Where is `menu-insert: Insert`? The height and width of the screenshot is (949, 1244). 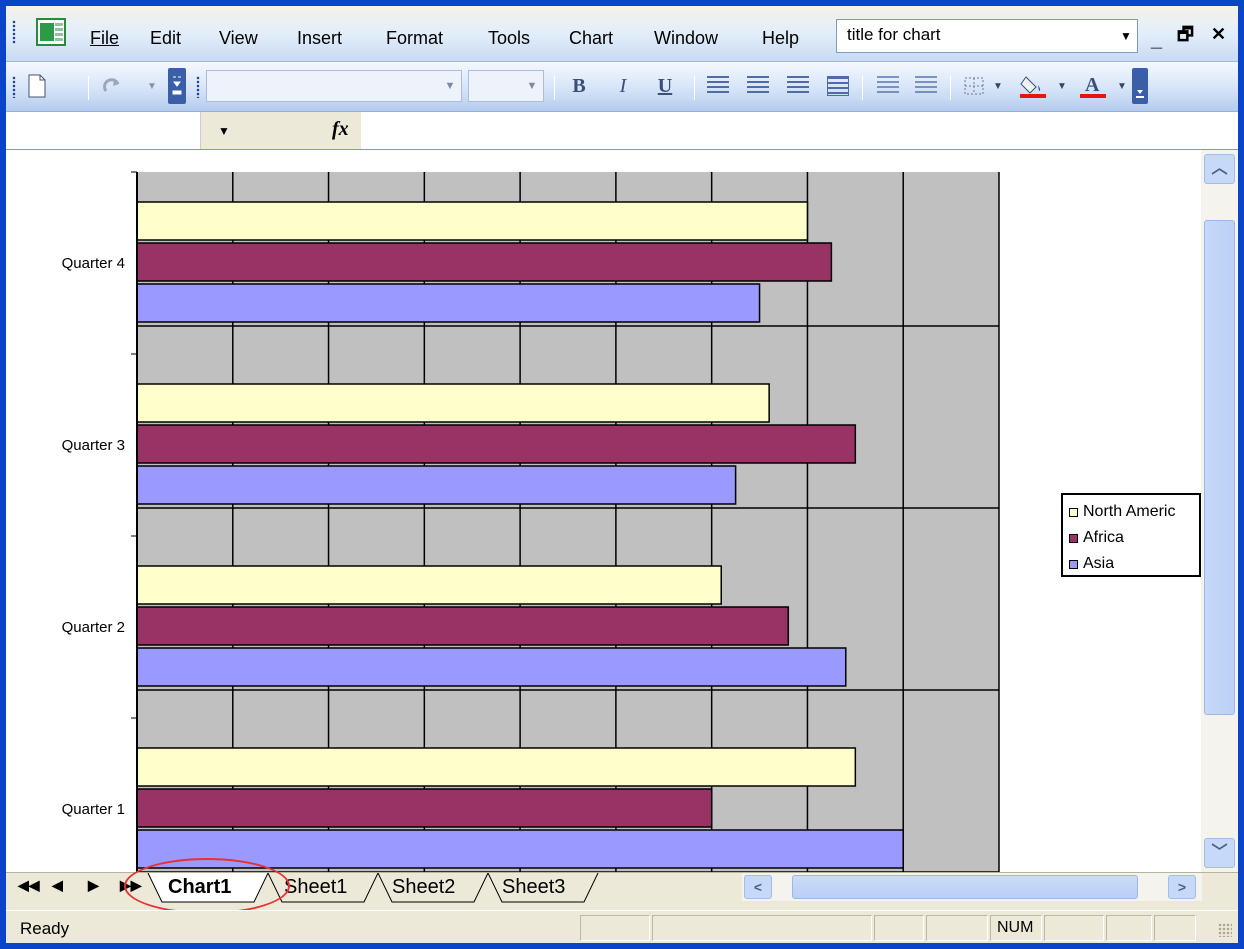
menu-insert: Insert is located at coordinates (319, 38).